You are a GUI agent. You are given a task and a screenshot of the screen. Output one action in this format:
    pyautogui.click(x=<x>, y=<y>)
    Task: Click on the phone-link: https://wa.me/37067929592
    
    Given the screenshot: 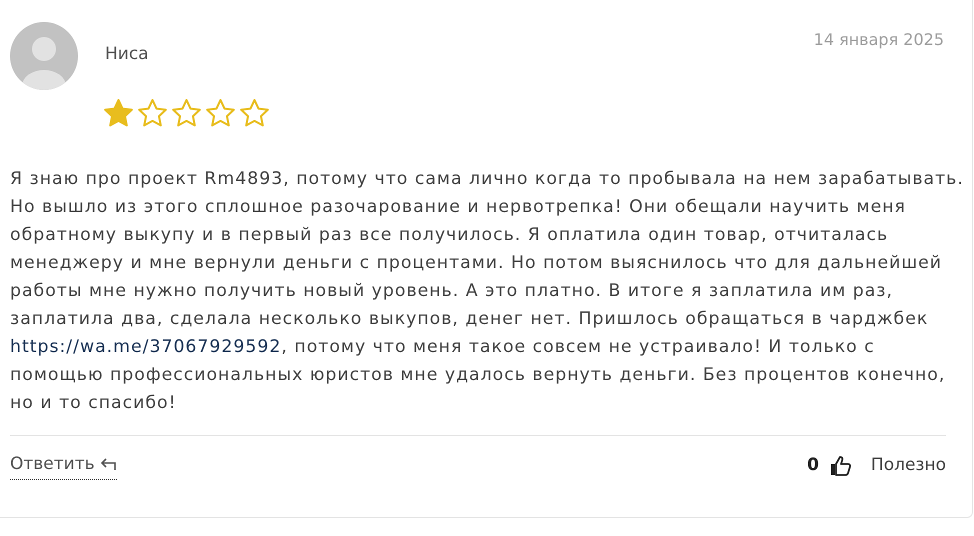 What is the action you would take?
    pyautogui.click(x=146, y=346)
    